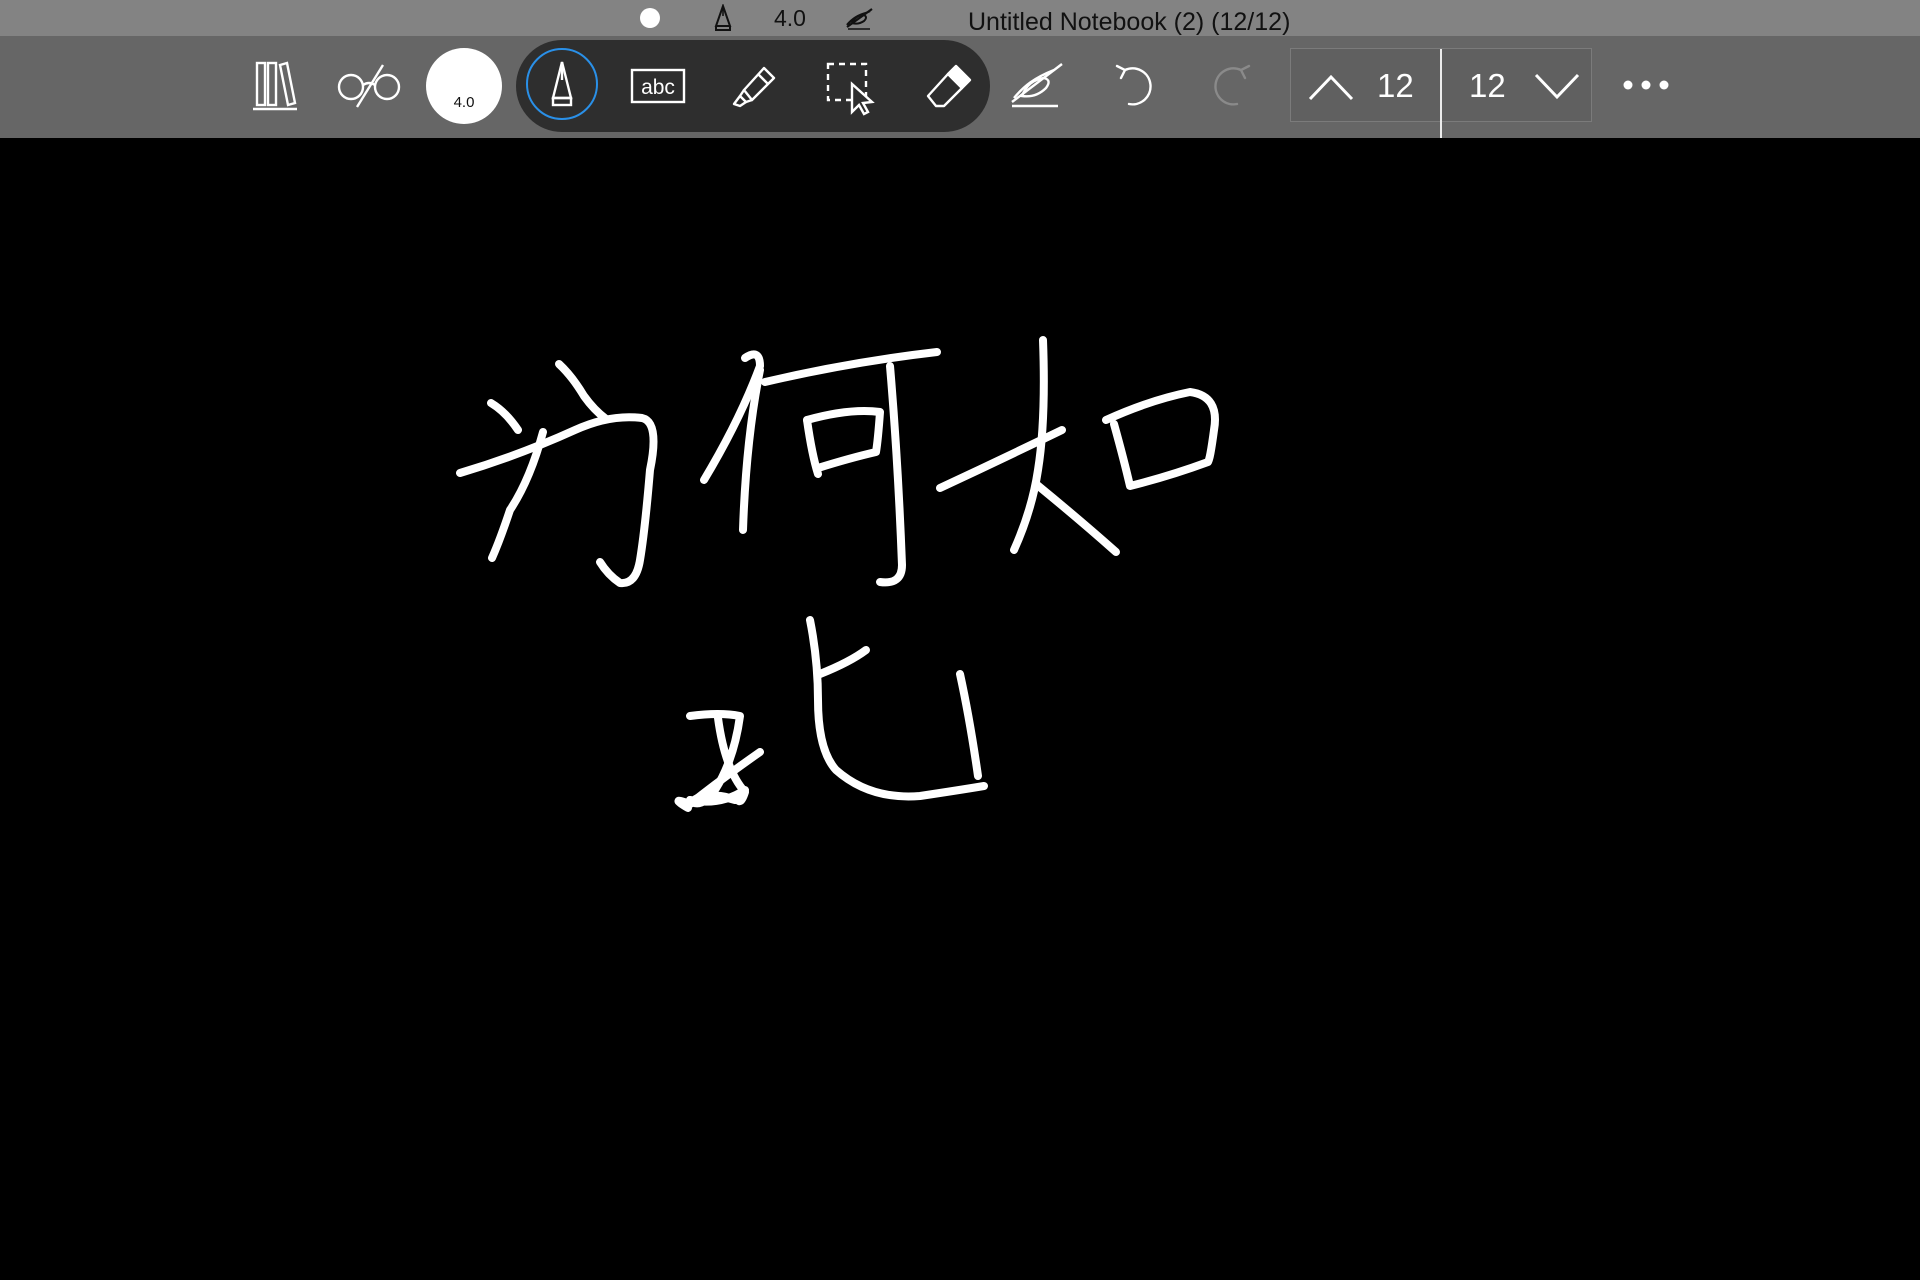 The width and height of the screenshot is (1920, 1280). Describe the element at coordinates (650, 18) in the screenshot. I see `pen-color-indicator` at that location.